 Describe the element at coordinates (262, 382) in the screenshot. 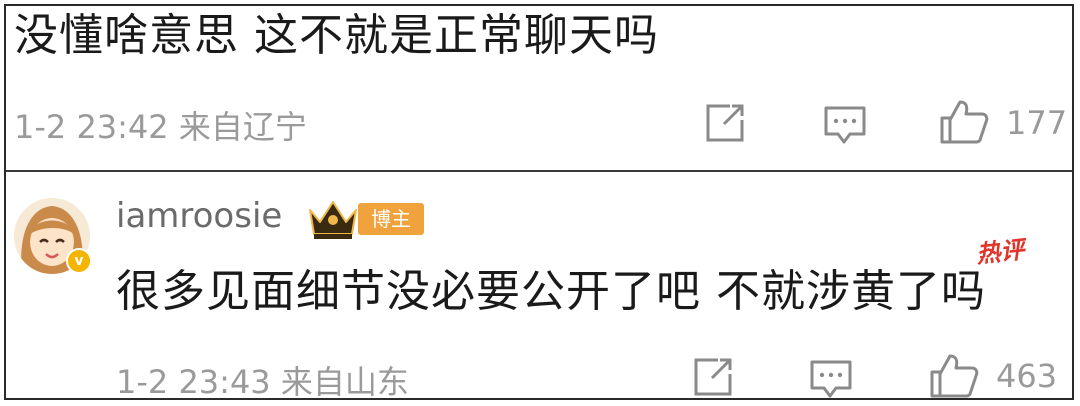

I see `comment-meta: 1-2 23:43 来自山东` at that location.